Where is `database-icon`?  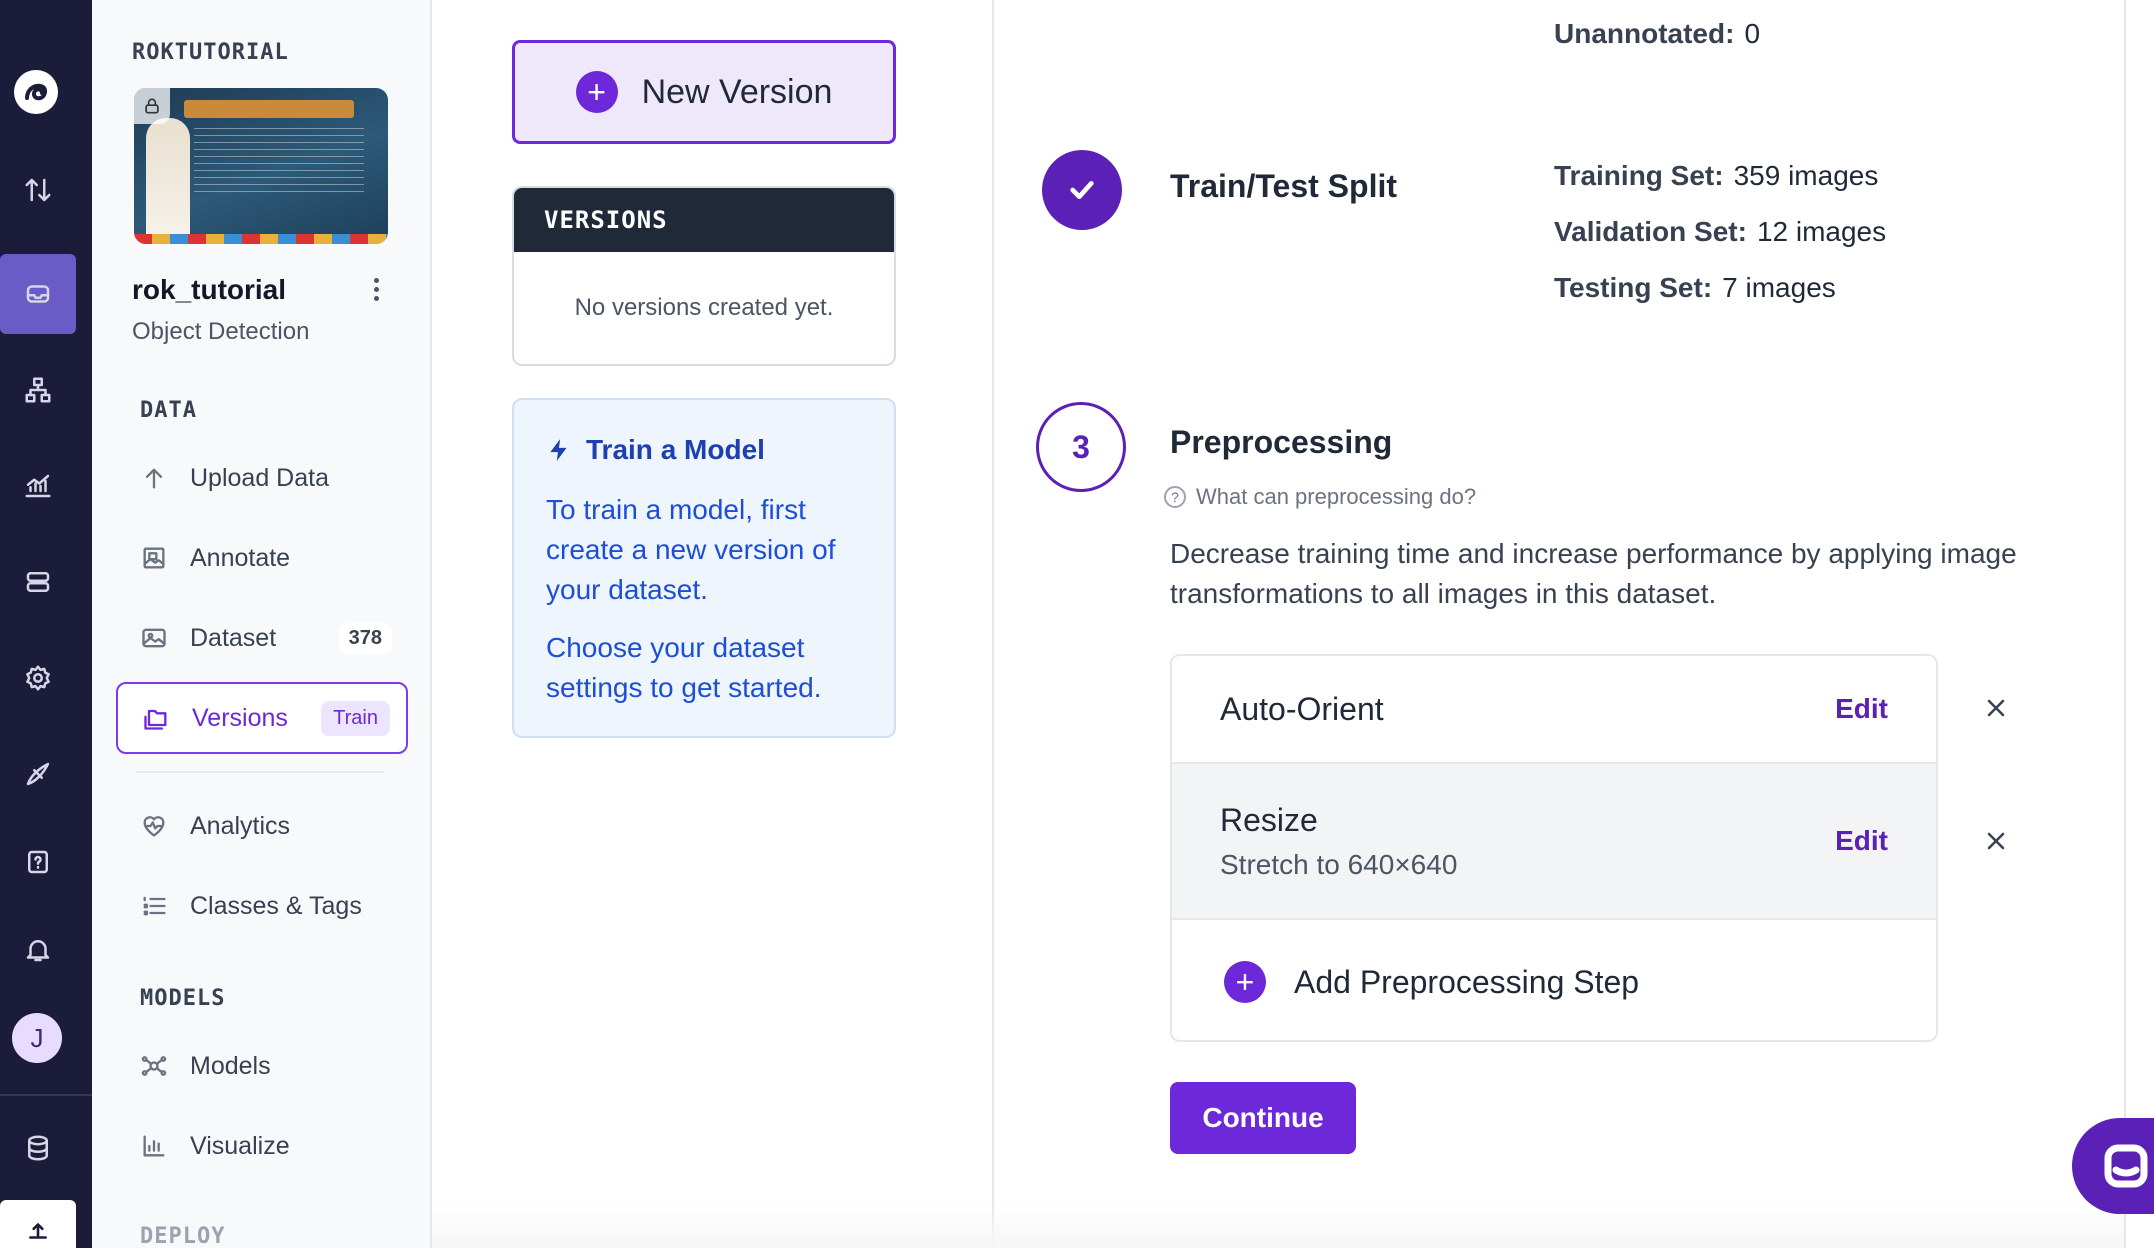 database-icon is located at coordinates (38, 1148).